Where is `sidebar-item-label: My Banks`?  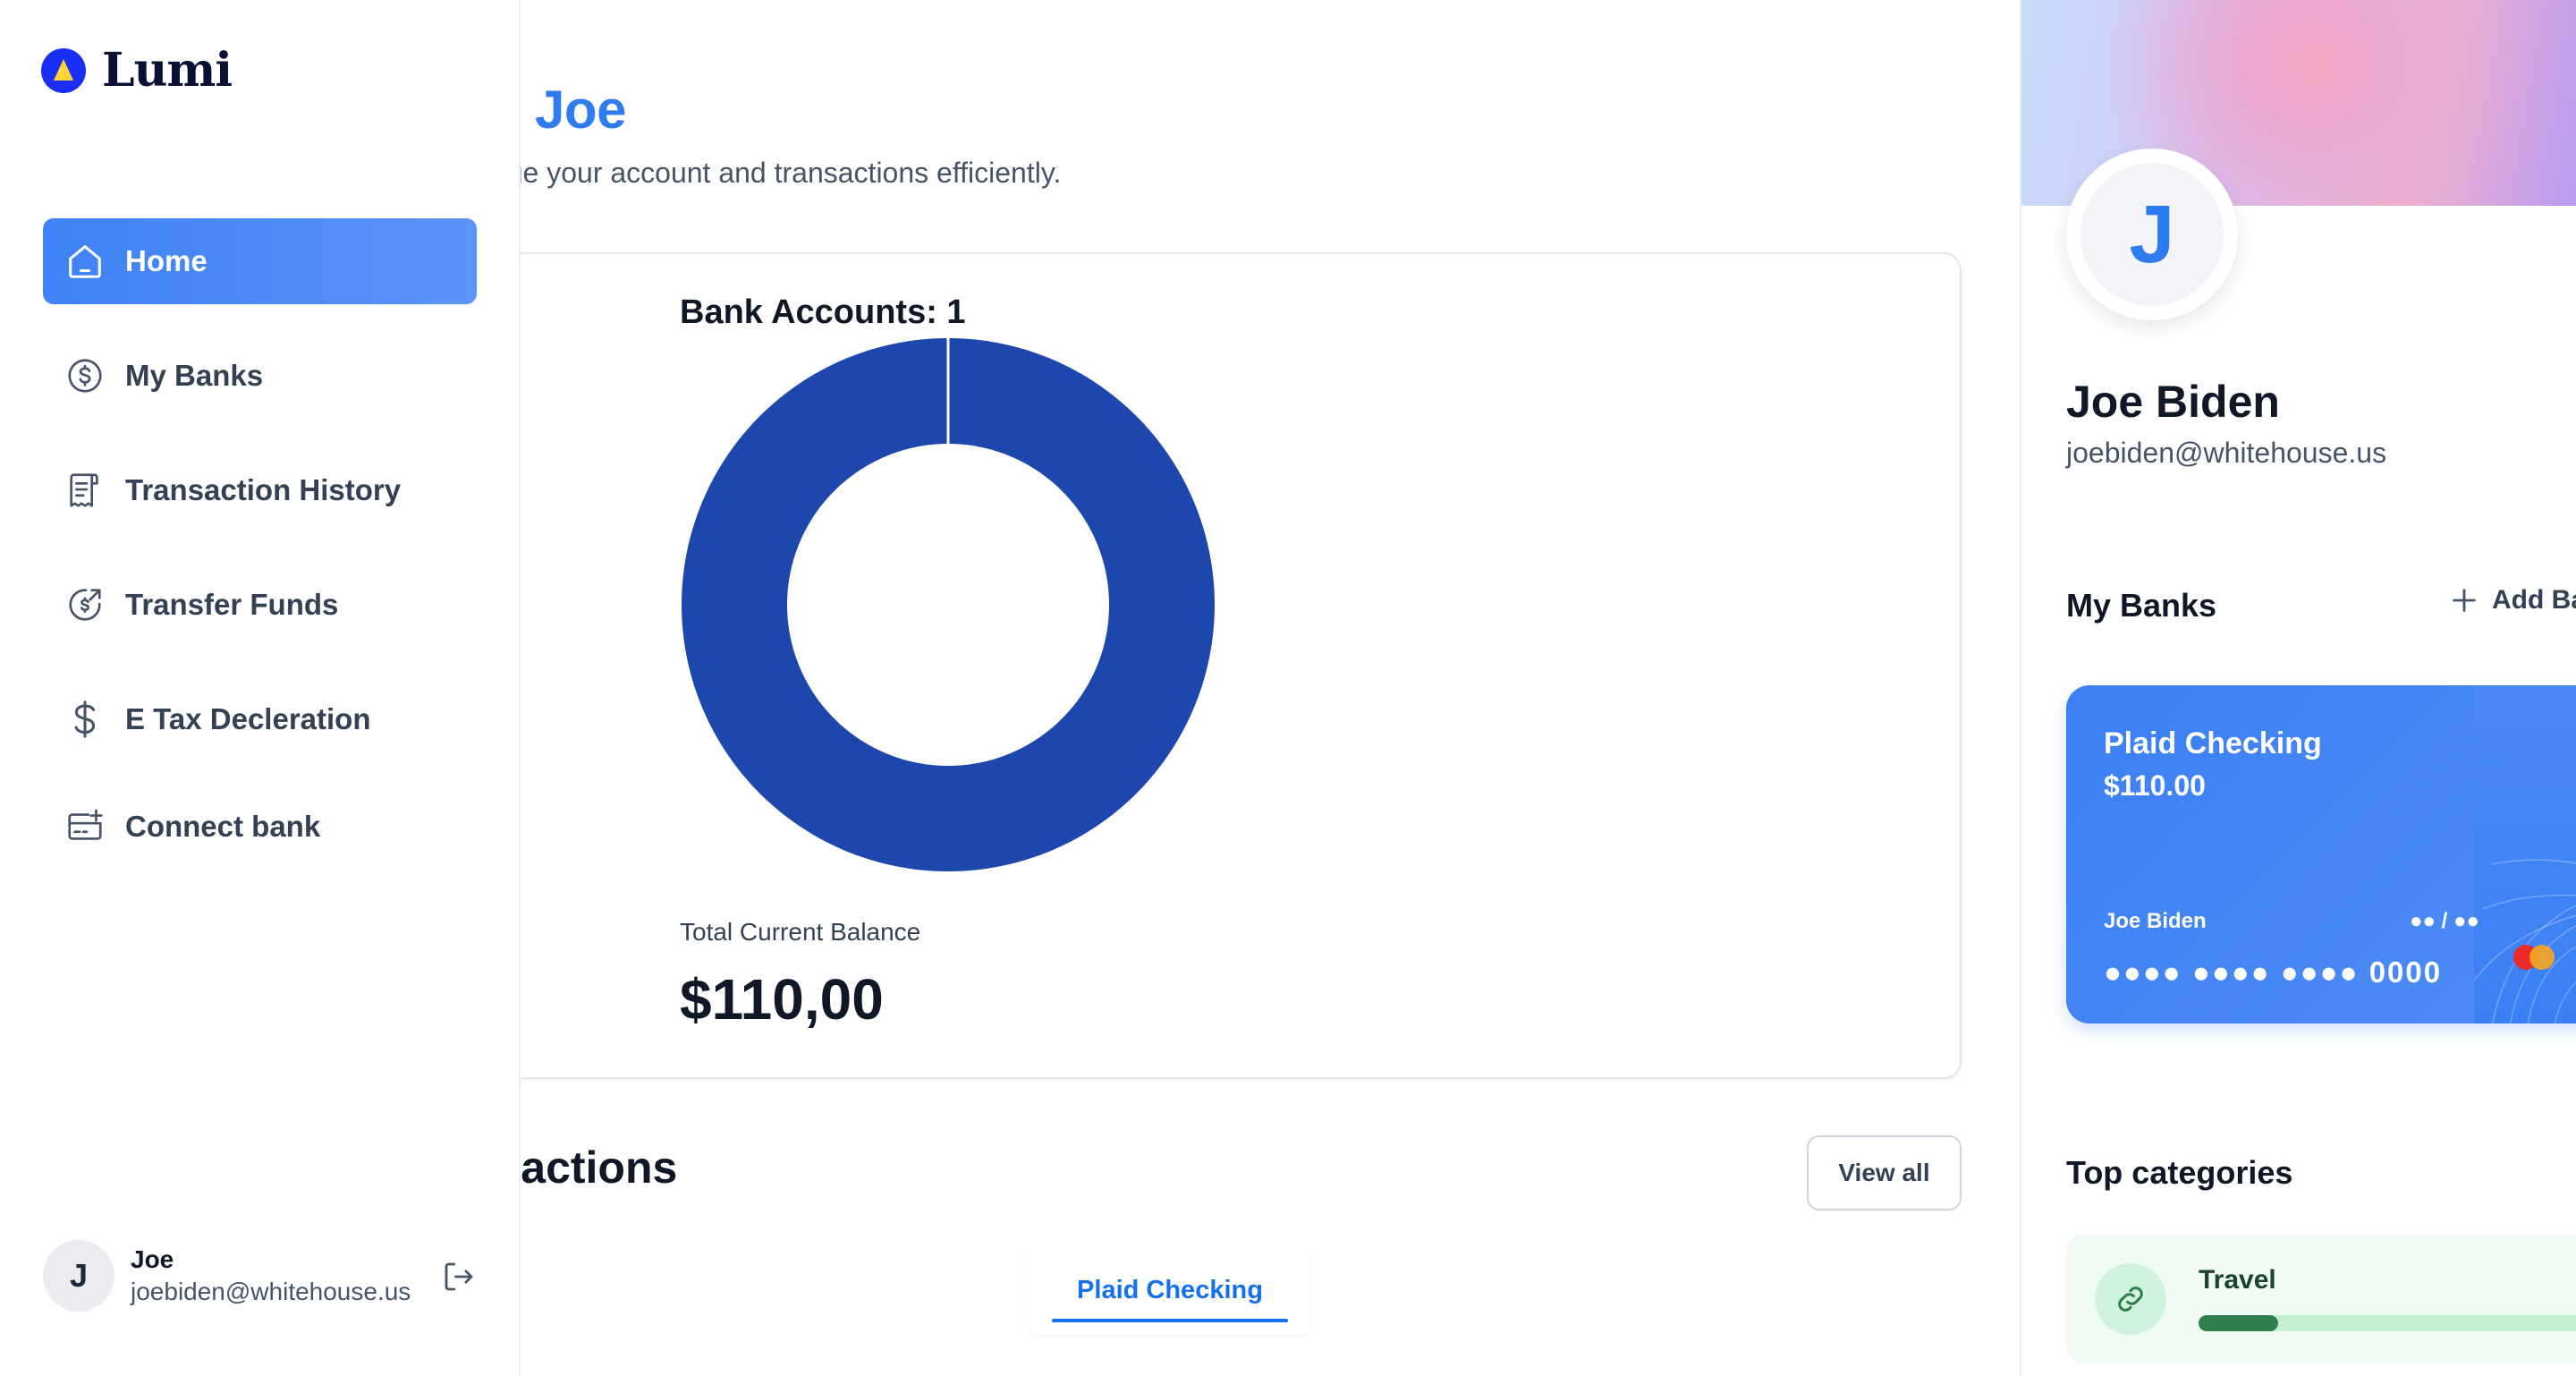 sidebar-item-label: My Banks is located at coordinates (194, 376).